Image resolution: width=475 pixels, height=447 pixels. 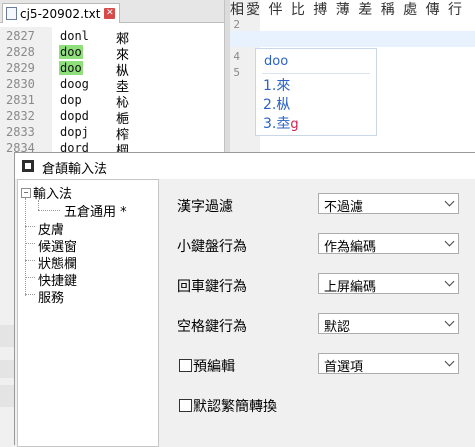 I want to click on line-number: 2828, so click(x=20, y=52).